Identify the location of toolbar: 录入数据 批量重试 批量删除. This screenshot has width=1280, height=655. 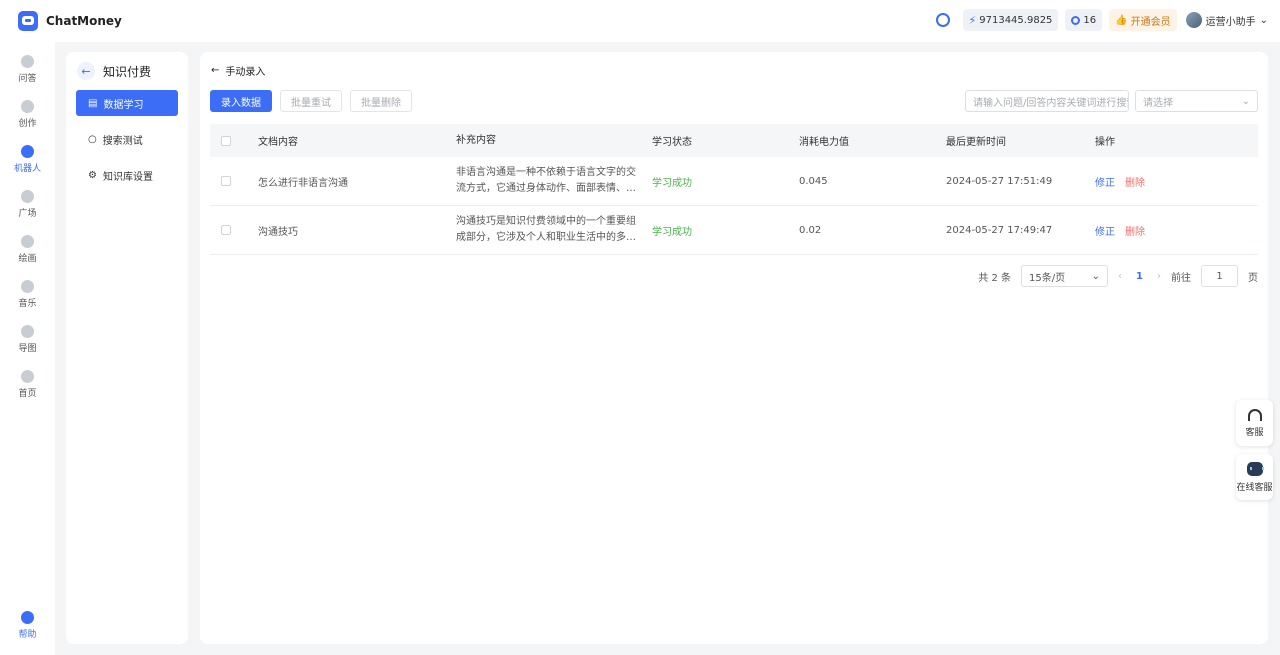
(311, 101).